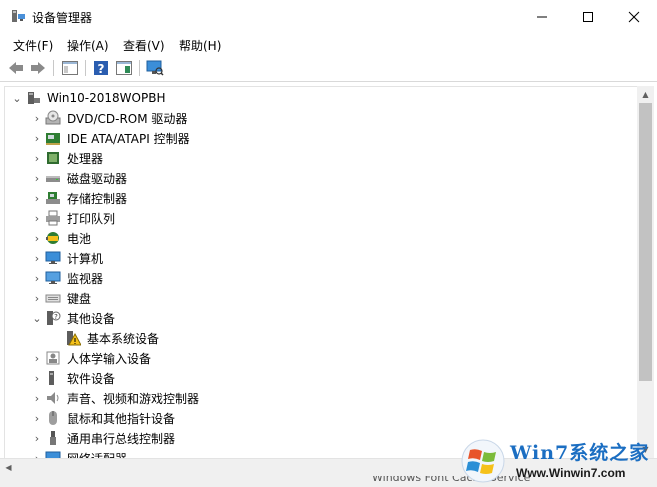 Image resolution: width=657 pixels, height=487 pixels. Describe the element at coordinates (53, 158) in the screenshot. I see `processor-icon` at that location.